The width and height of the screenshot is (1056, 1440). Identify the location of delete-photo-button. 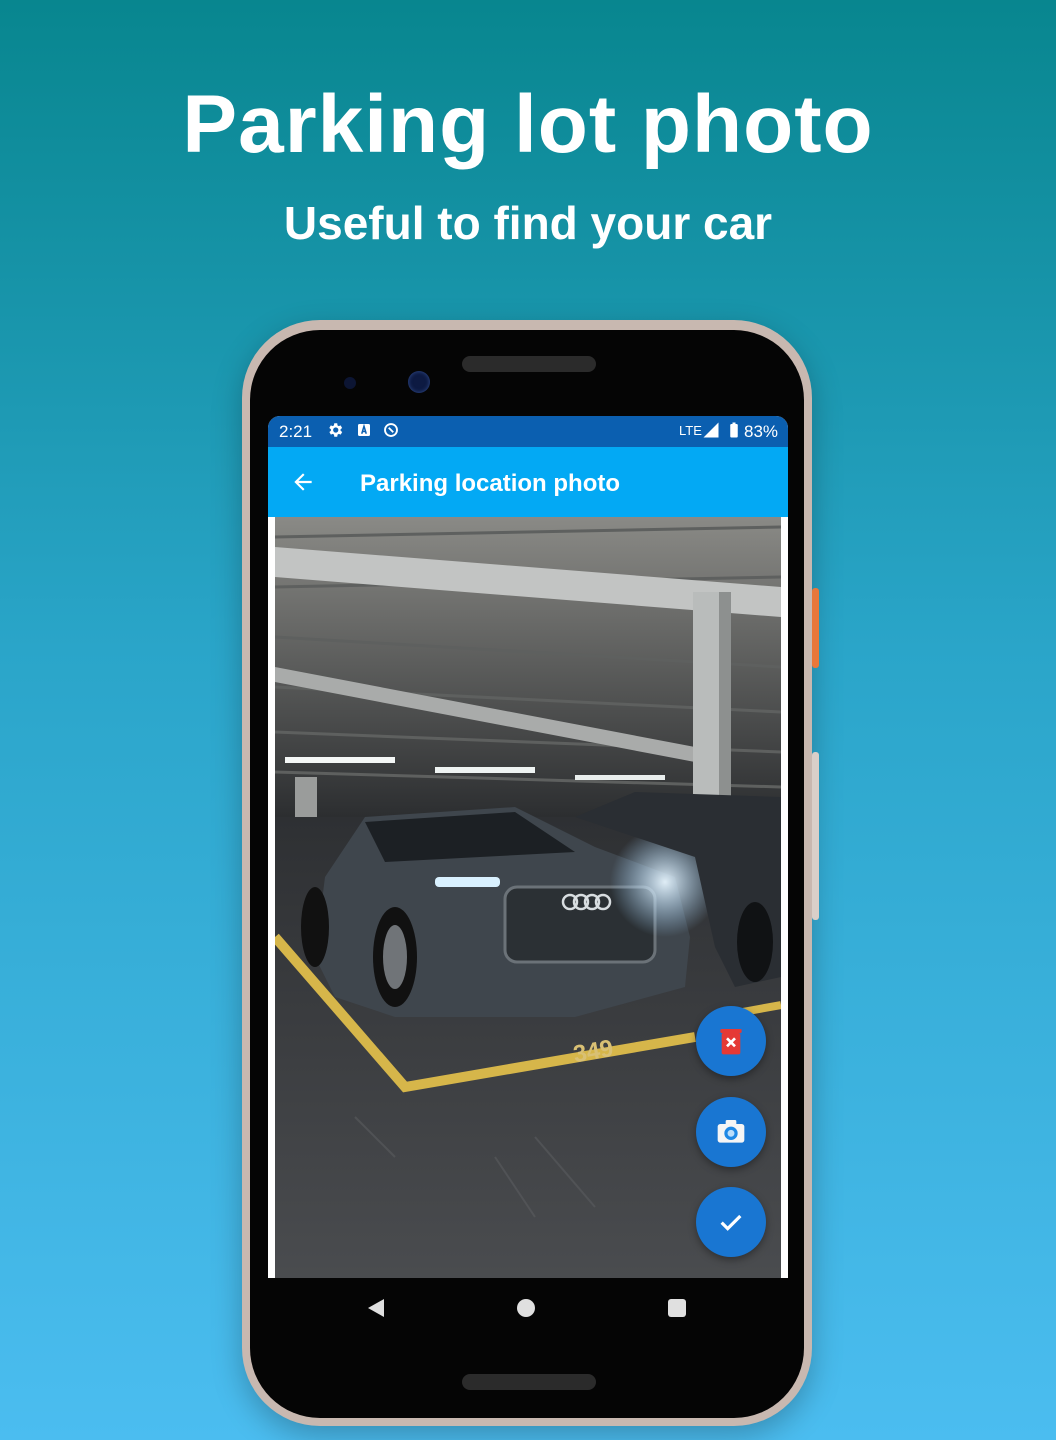
(731, 1041).